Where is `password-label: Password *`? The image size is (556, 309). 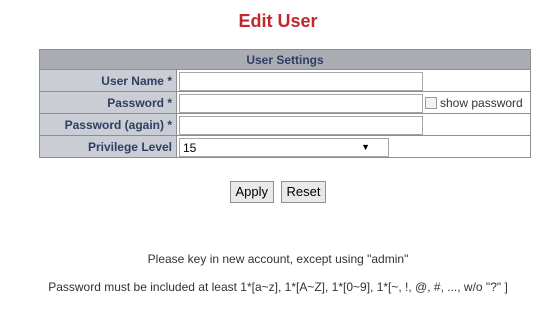
password-label: Password * is located at coordinates (108, 102).